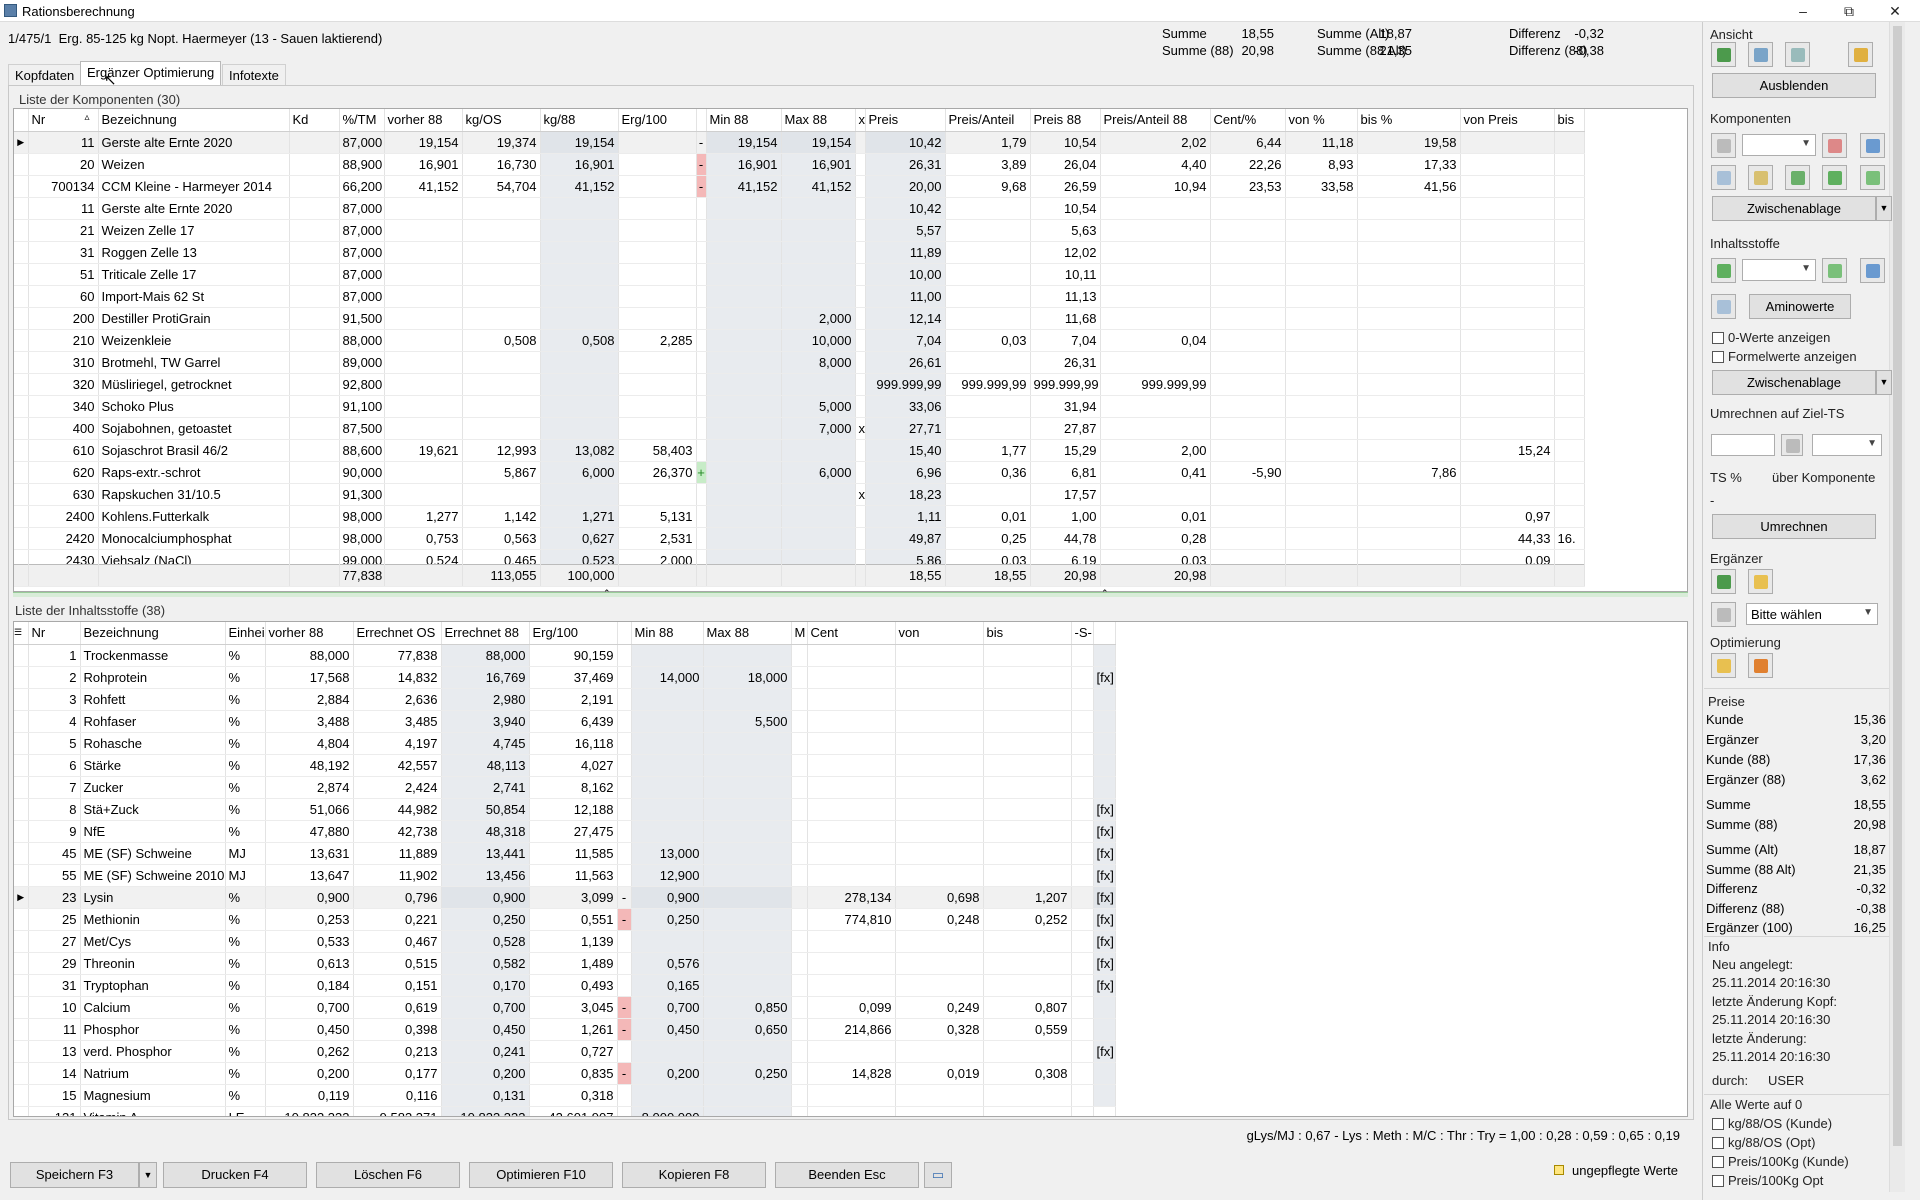  I want to click on component-row: 21 Weizen Zelle 17 87,000 5,57 5,63, so click(799, 230).